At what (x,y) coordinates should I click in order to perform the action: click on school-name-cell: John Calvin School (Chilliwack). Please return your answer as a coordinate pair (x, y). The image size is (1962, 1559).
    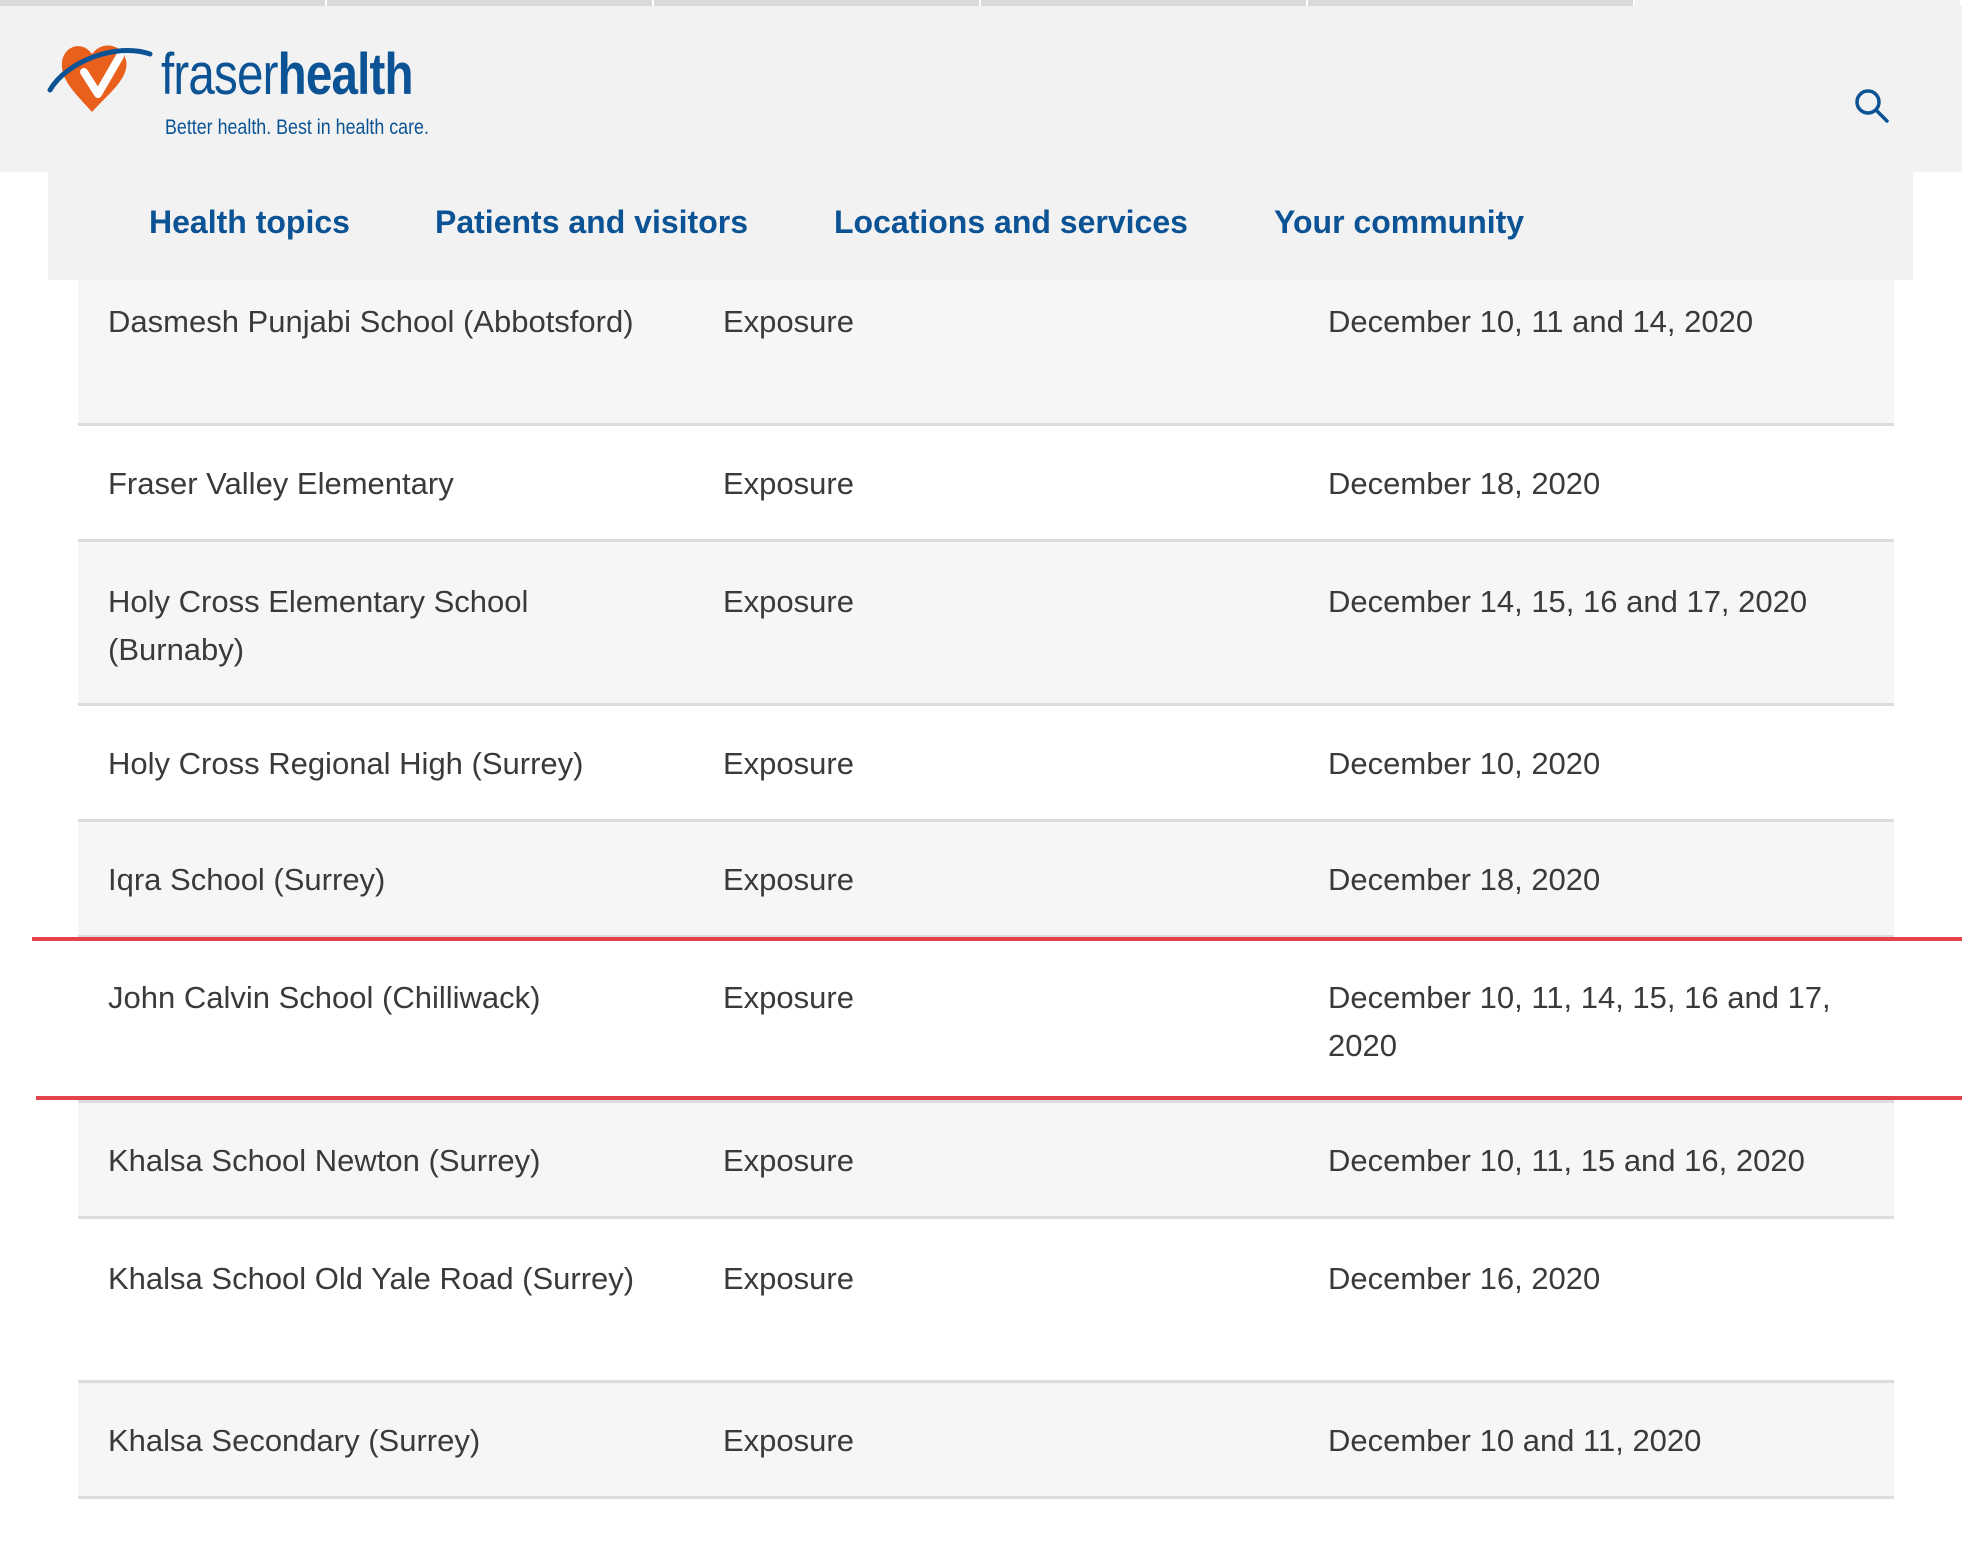
    Looking at the image, I should click on (324, 997).